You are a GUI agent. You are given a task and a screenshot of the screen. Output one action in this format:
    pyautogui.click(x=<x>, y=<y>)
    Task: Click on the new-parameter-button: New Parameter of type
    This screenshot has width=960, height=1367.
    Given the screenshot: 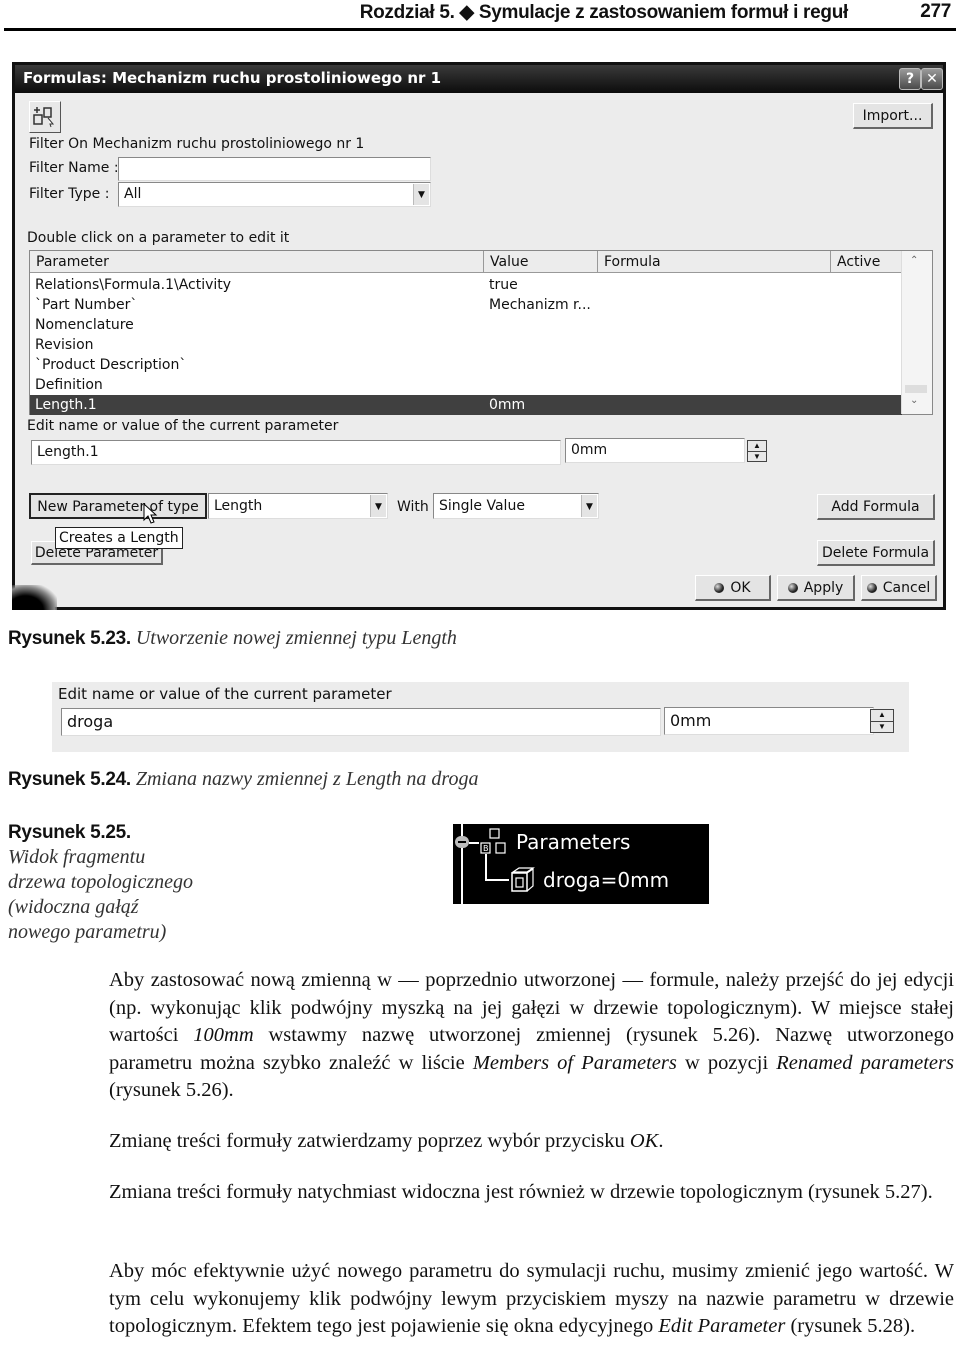 What is the action you would take?
    pyautogui.click(x=118, y=506)
    